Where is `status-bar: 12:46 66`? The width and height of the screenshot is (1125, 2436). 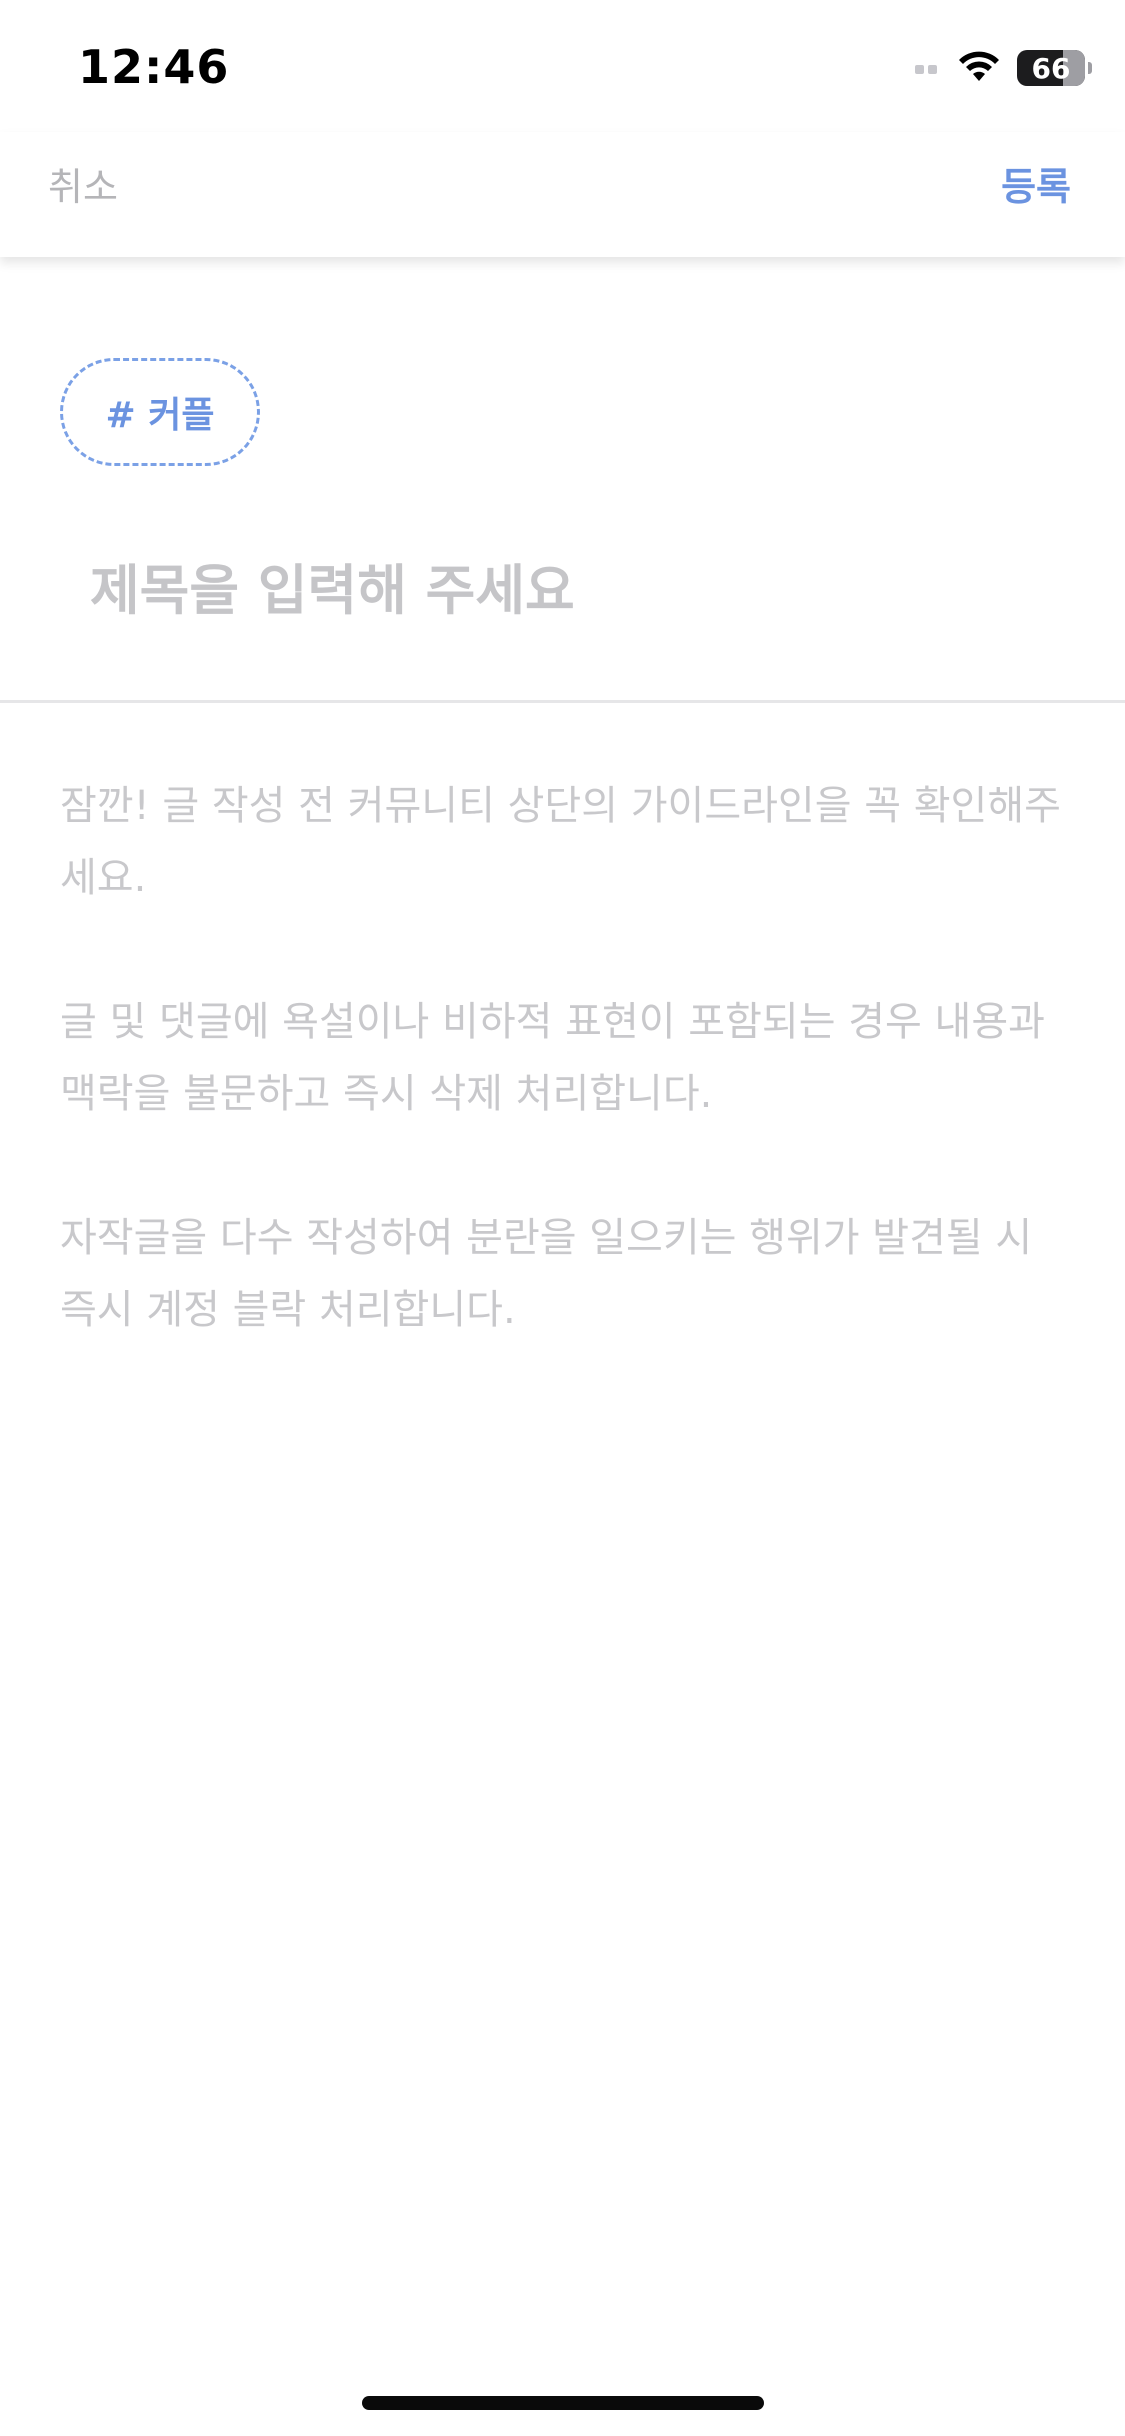 status-bar: 12:46 66 is located at coordinates (562, 66).